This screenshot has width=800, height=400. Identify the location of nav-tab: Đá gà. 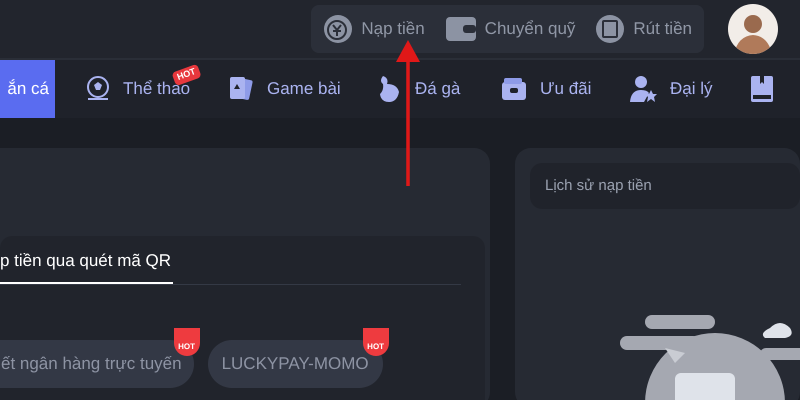
(430, 89).